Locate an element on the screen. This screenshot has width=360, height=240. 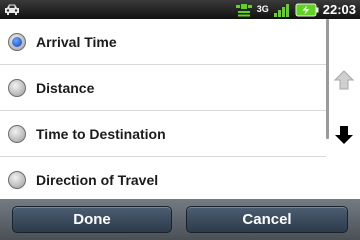
cancel-button: Cancel is located at coordinates (267, 219).